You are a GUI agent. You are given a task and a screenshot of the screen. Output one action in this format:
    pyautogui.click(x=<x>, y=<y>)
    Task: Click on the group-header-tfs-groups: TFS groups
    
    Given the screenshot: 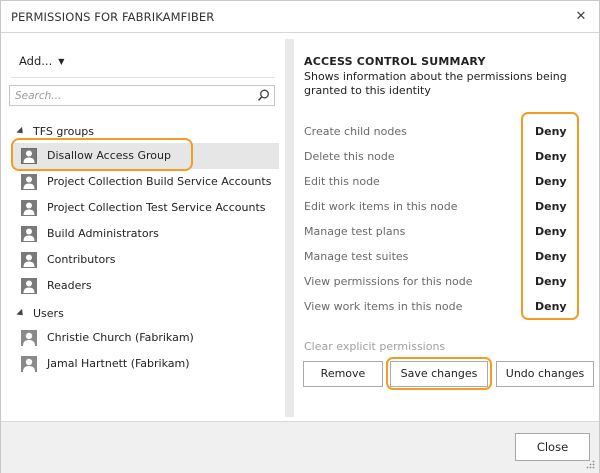 What is the action you would take?
    pyautogui.click(x=55, y=133)
    